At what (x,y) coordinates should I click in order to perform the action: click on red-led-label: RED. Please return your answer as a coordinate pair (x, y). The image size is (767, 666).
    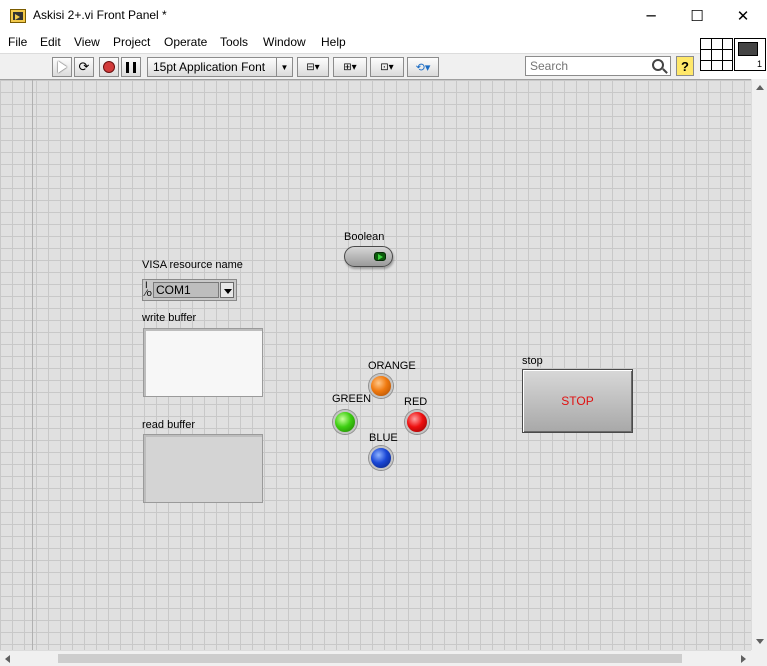
    Looking at the image, I should click on (416, 402).